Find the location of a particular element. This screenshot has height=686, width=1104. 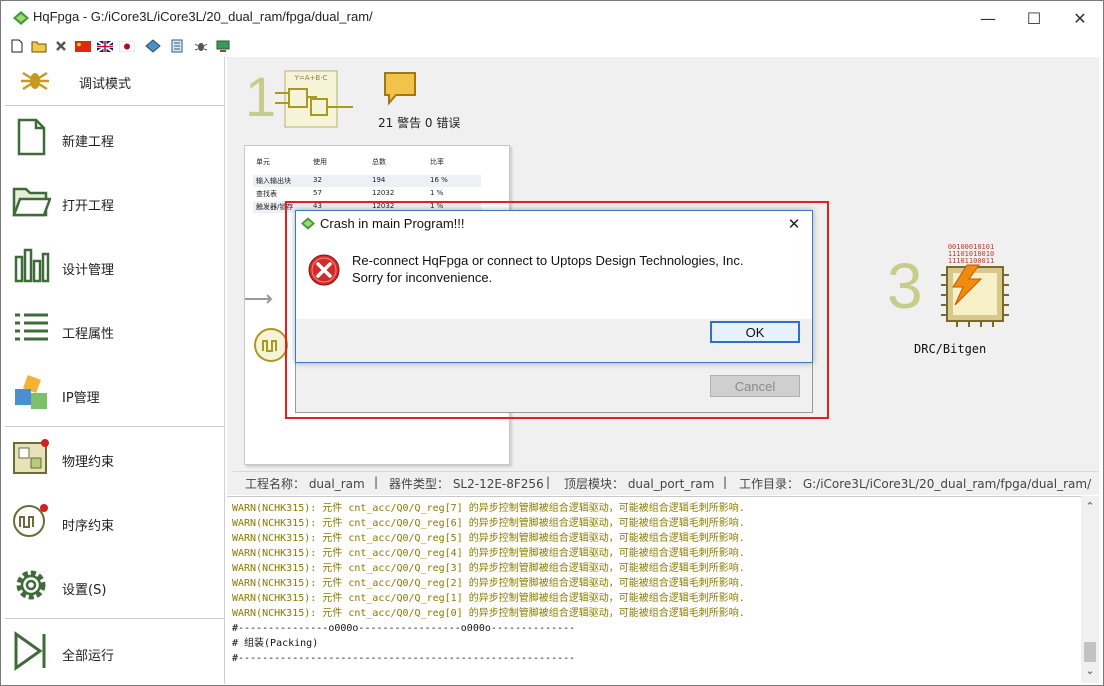

dialog-close-button: ✕ is located at coordinates (794, 224).